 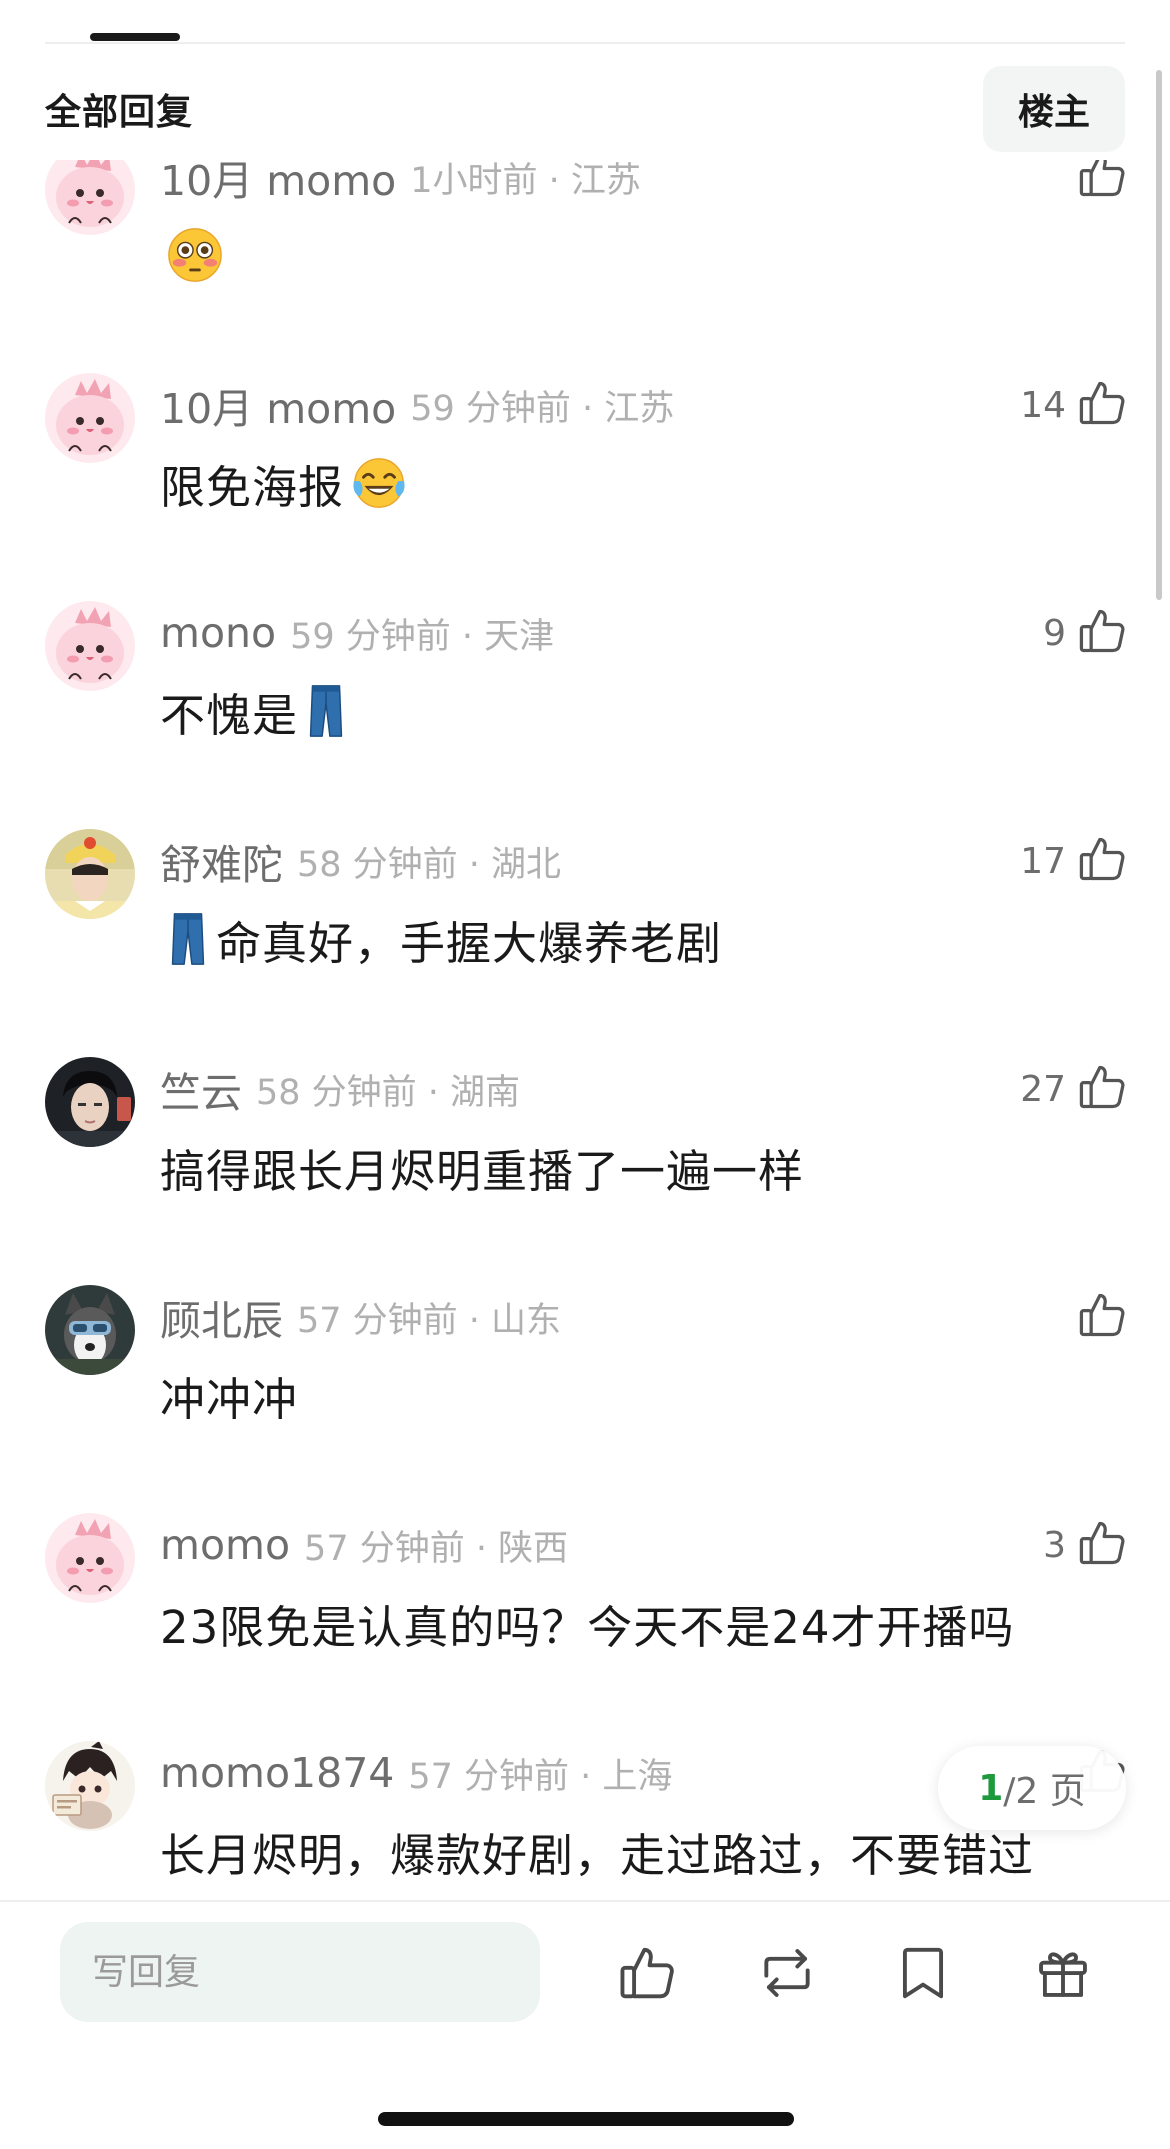 What do you see at coordinates (1074, 1089) in the screenshot?
I see `like-button: 27` at bounding box center [1074, 1089].